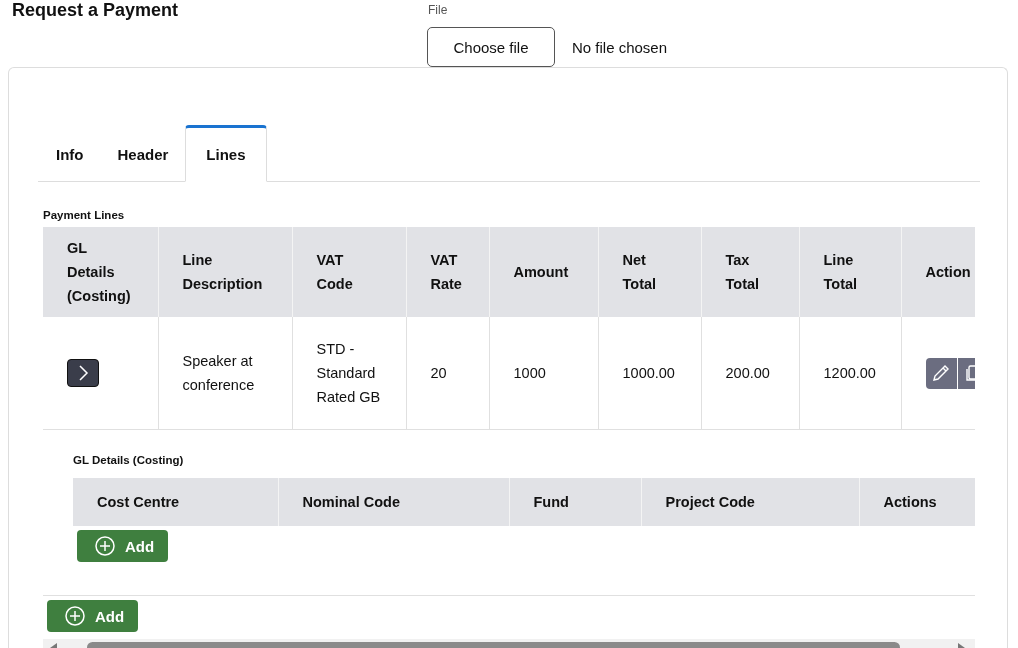 The image size is (1018, 648). What do you see at coordinates (620, 47) in the screenshot?
I see `file-status-text: No file chosen` at bounding box center [620, 47].